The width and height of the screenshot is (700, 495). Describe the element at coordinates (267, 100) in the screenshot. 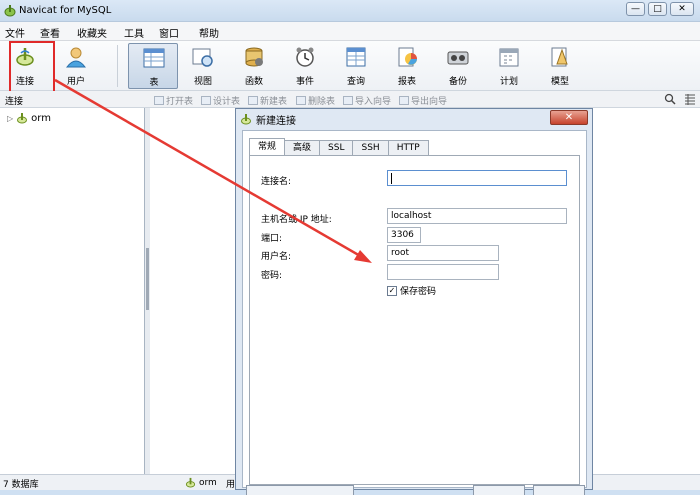

I see `new-table-action: 新建表` at that location.